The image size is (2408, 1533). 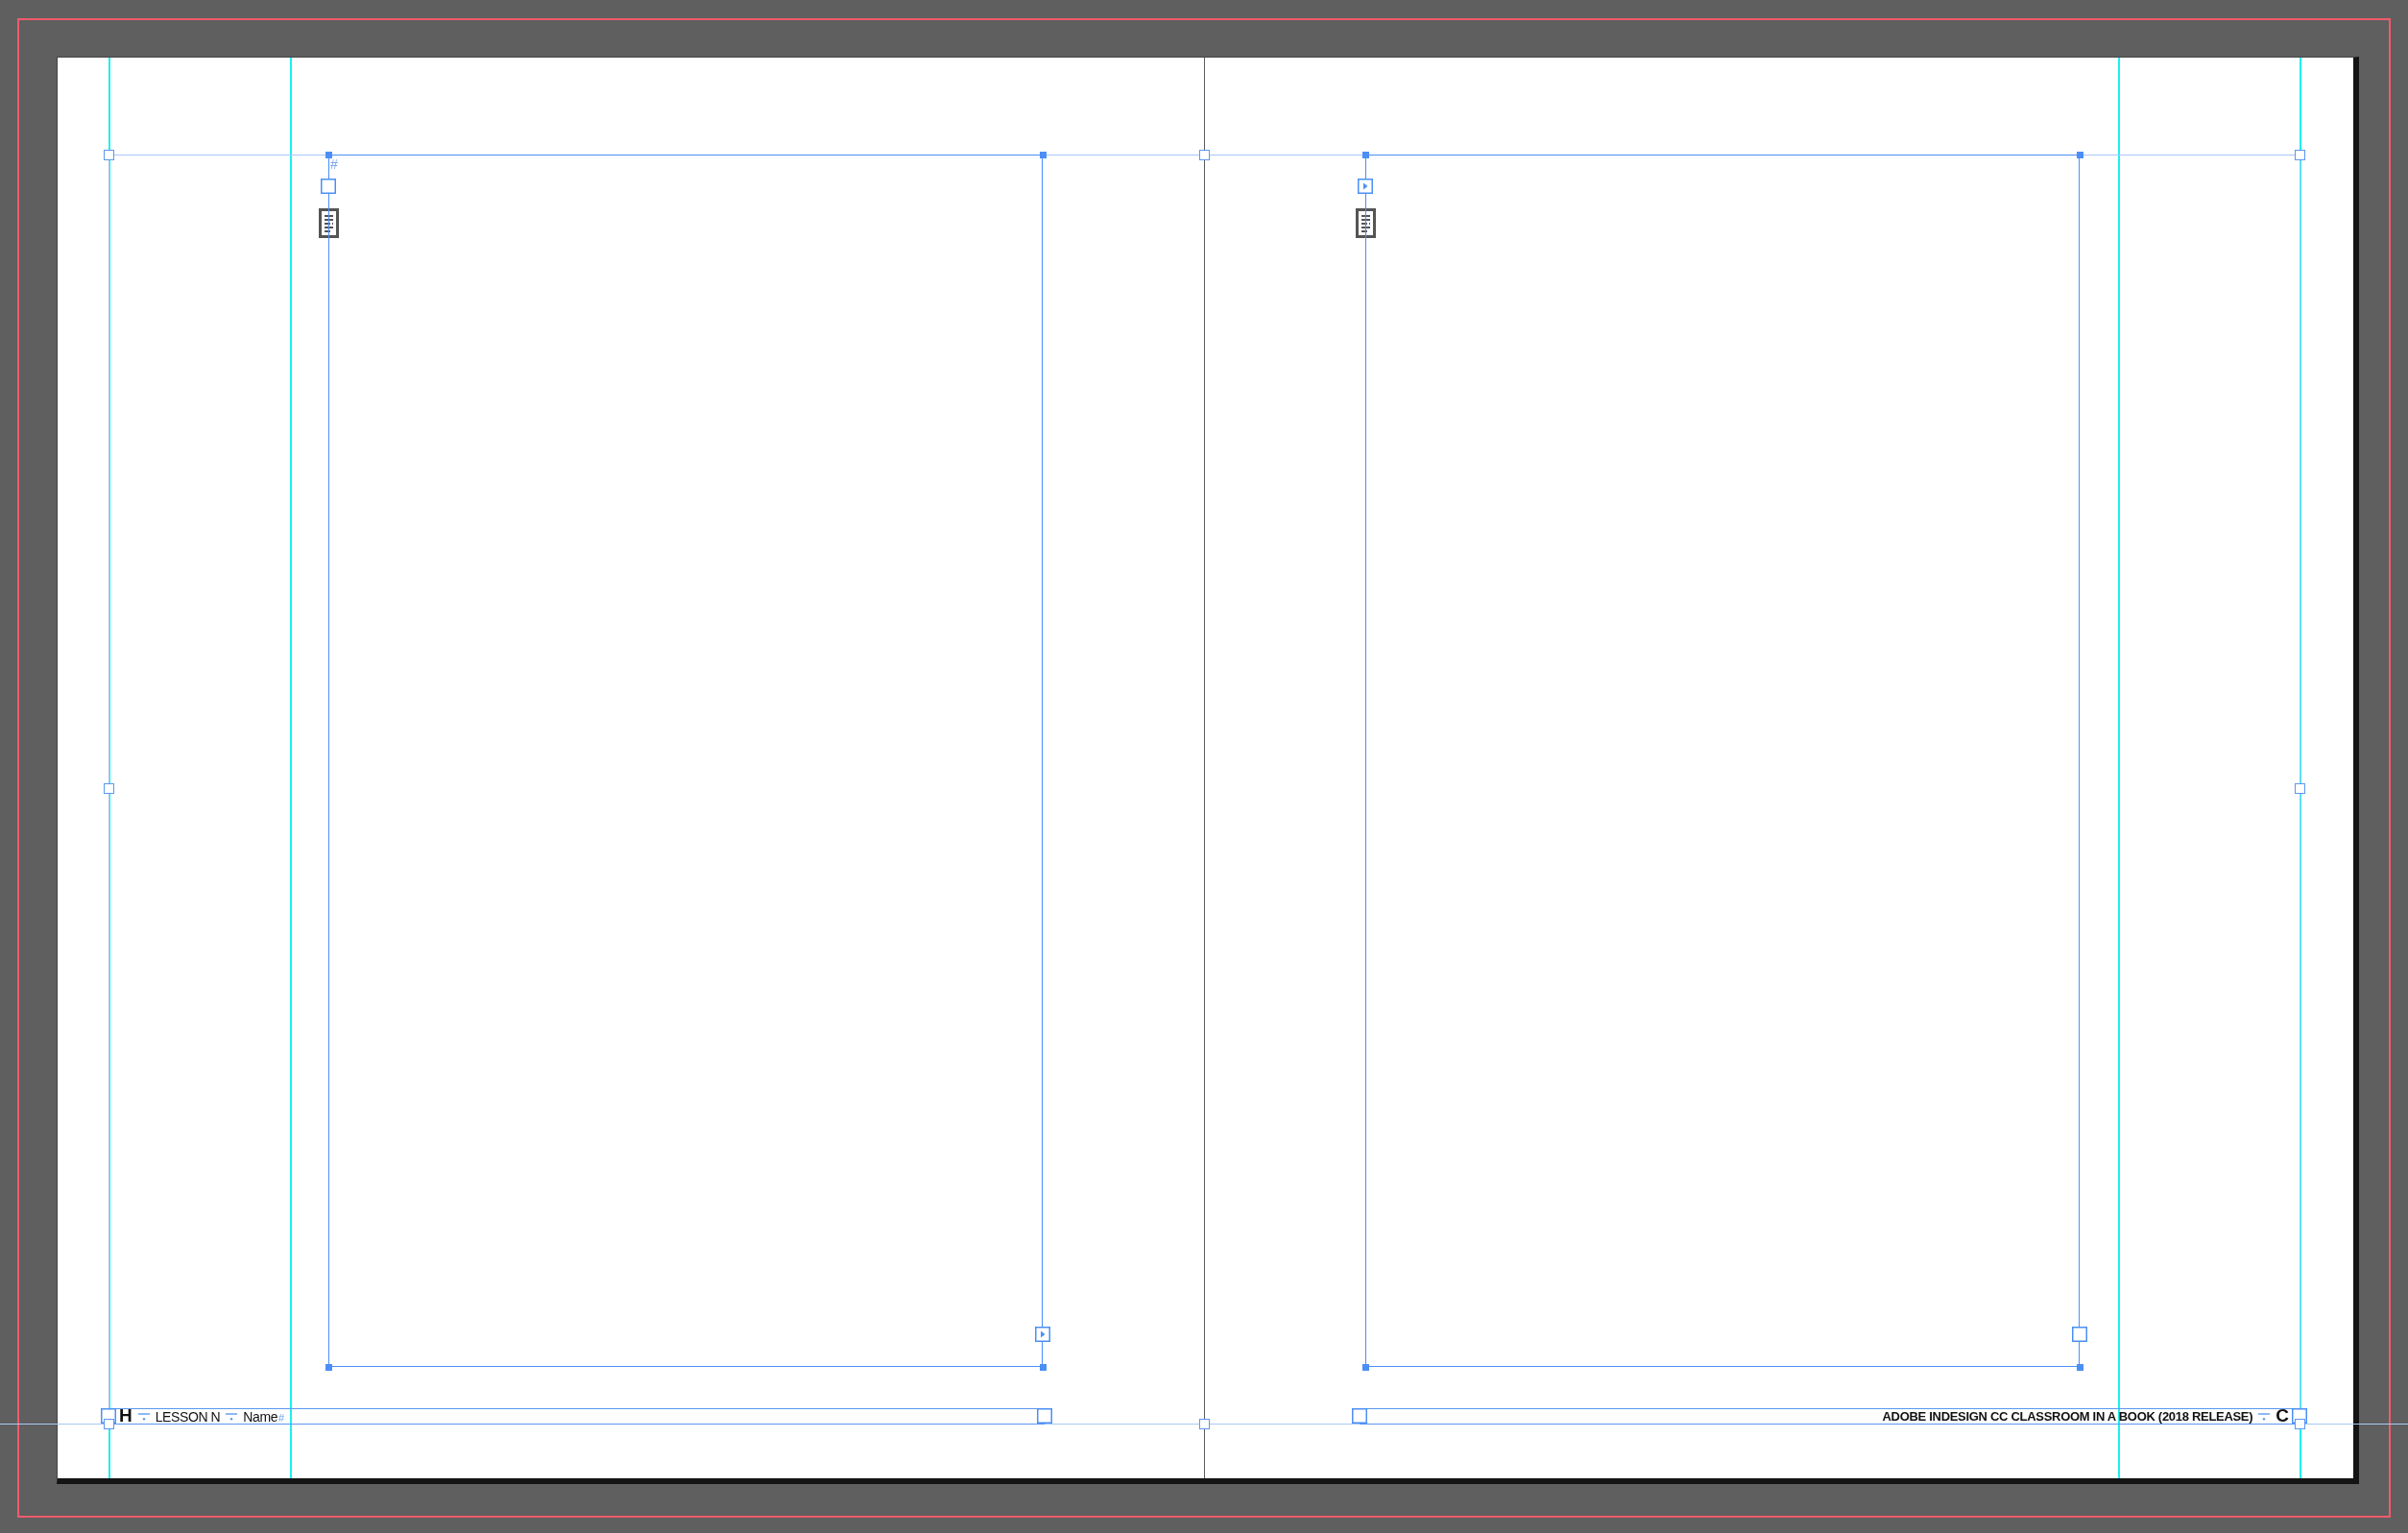 I want to click on chapter-label: C, so click(x=2283, y=1416).